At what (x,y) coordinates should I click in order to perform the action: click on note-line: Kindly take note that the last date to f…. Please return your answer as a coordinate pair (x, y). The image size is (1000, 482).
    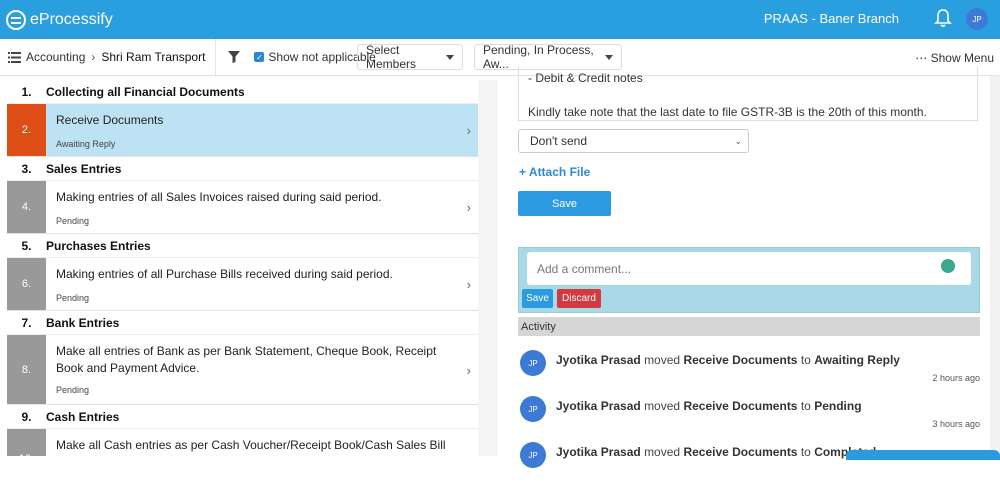
    Looking at the image, I should click on (727, 112).